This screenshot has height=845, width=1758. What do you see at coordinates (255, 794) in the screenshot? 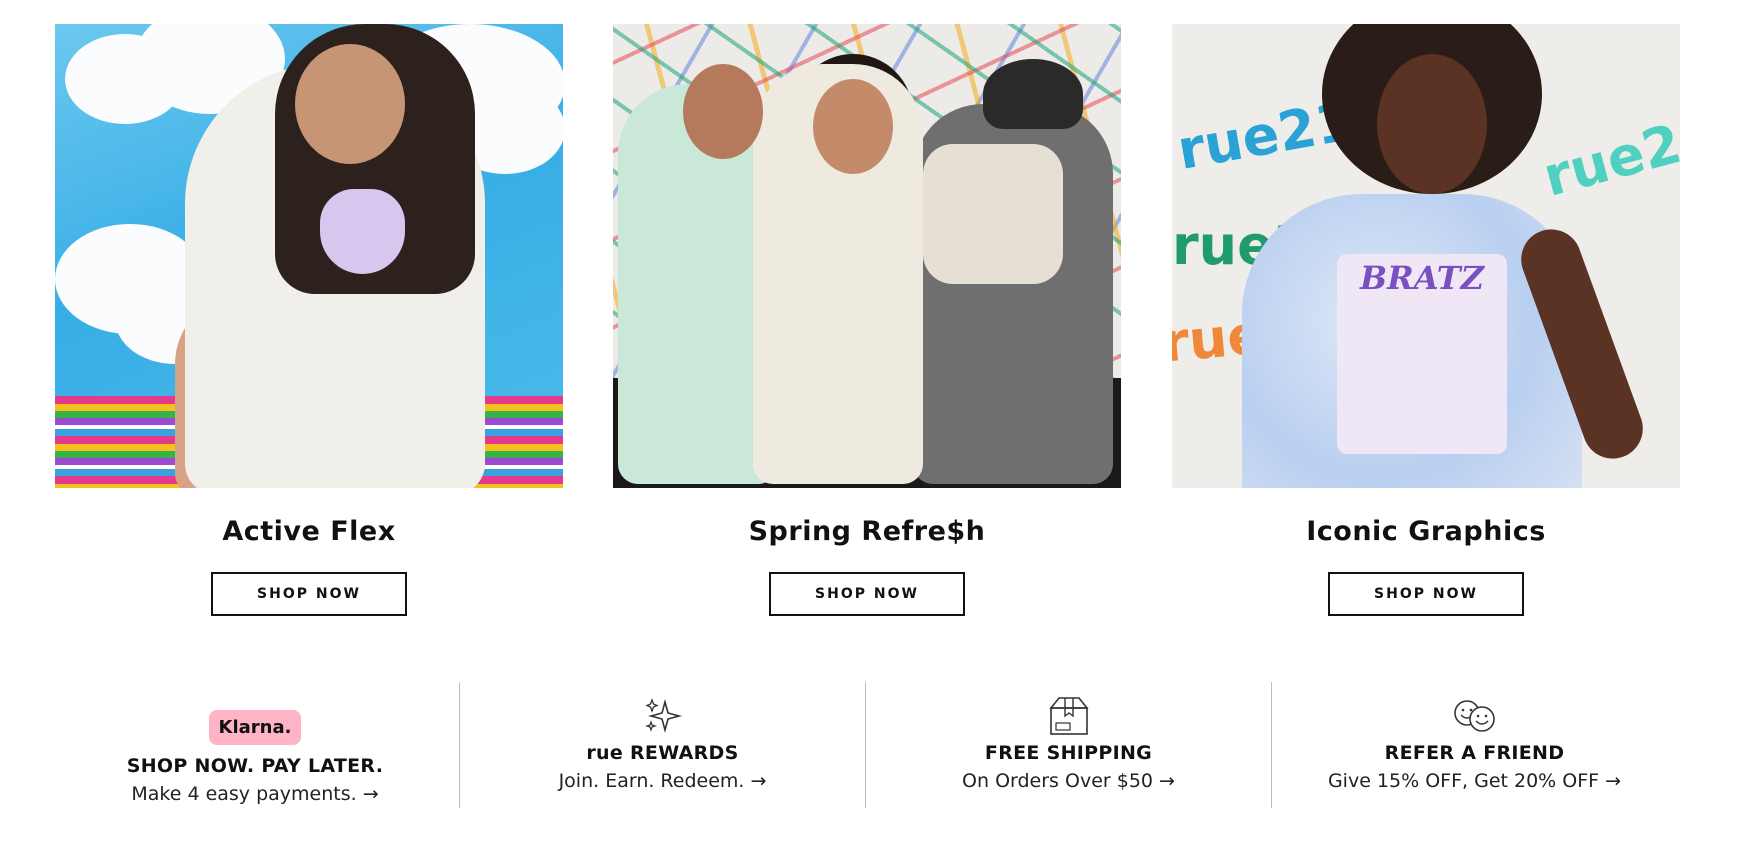
I see `feature-subtext: Make 4 easy payments. →` at bounding box center [255, 794].